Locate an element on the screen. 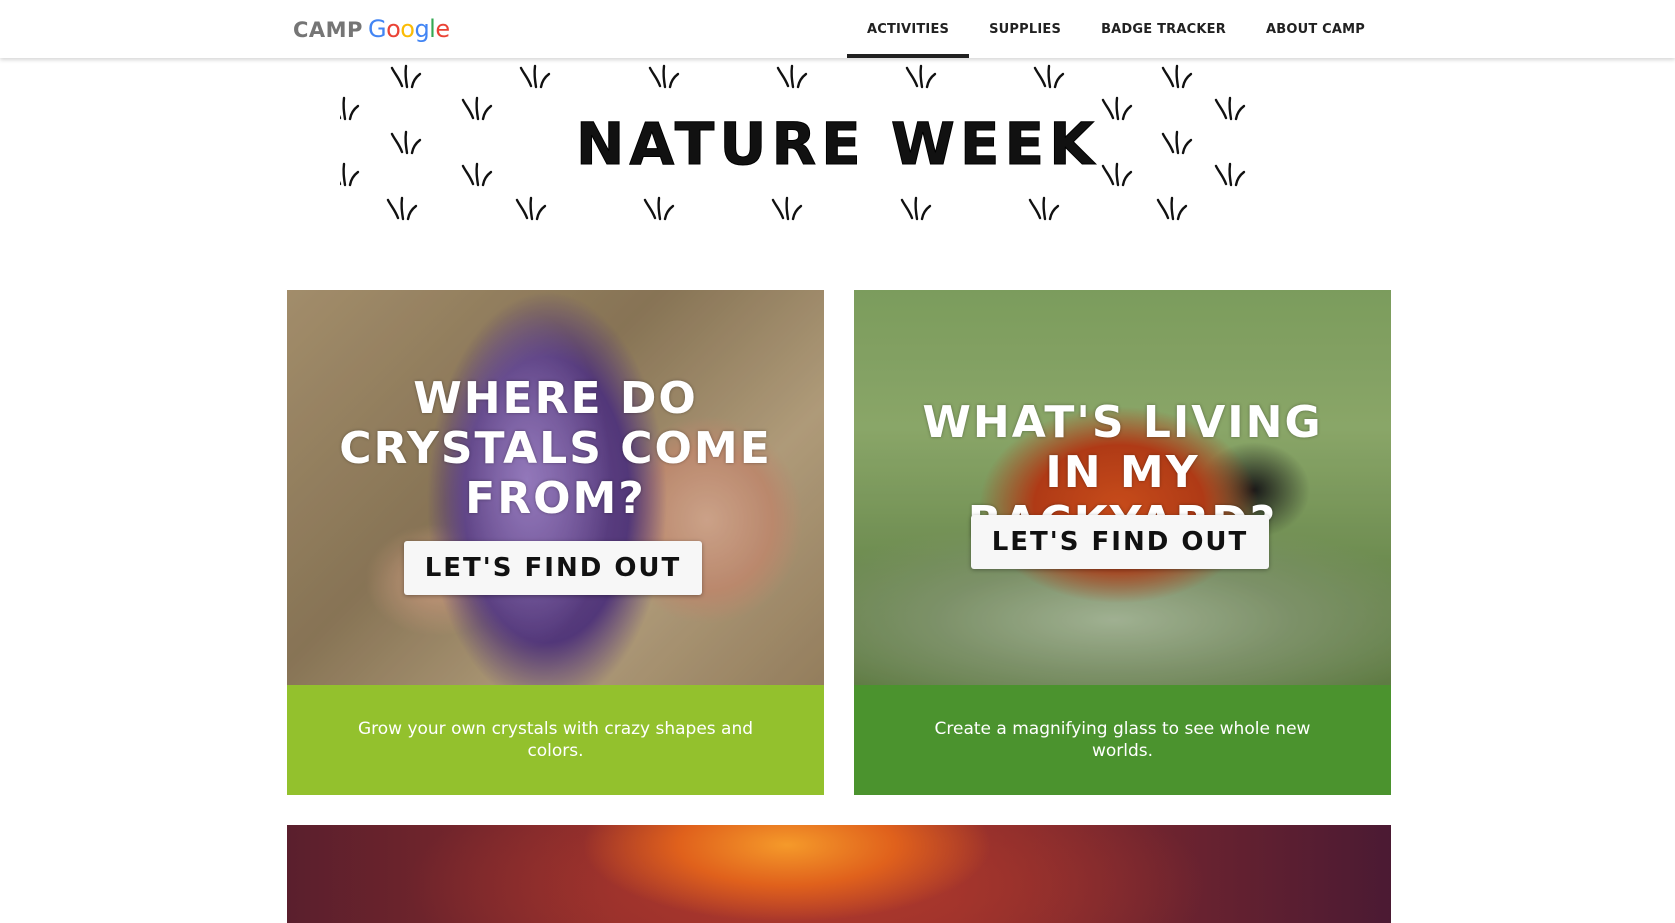  camp-google-logo: CAMP Google is located at coordinates (371, 30).